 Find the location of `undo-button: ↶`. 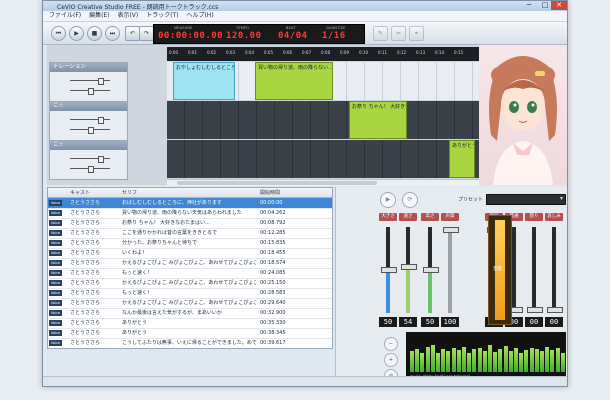

undo-button: ↶ is located at coordinates (132, 33).